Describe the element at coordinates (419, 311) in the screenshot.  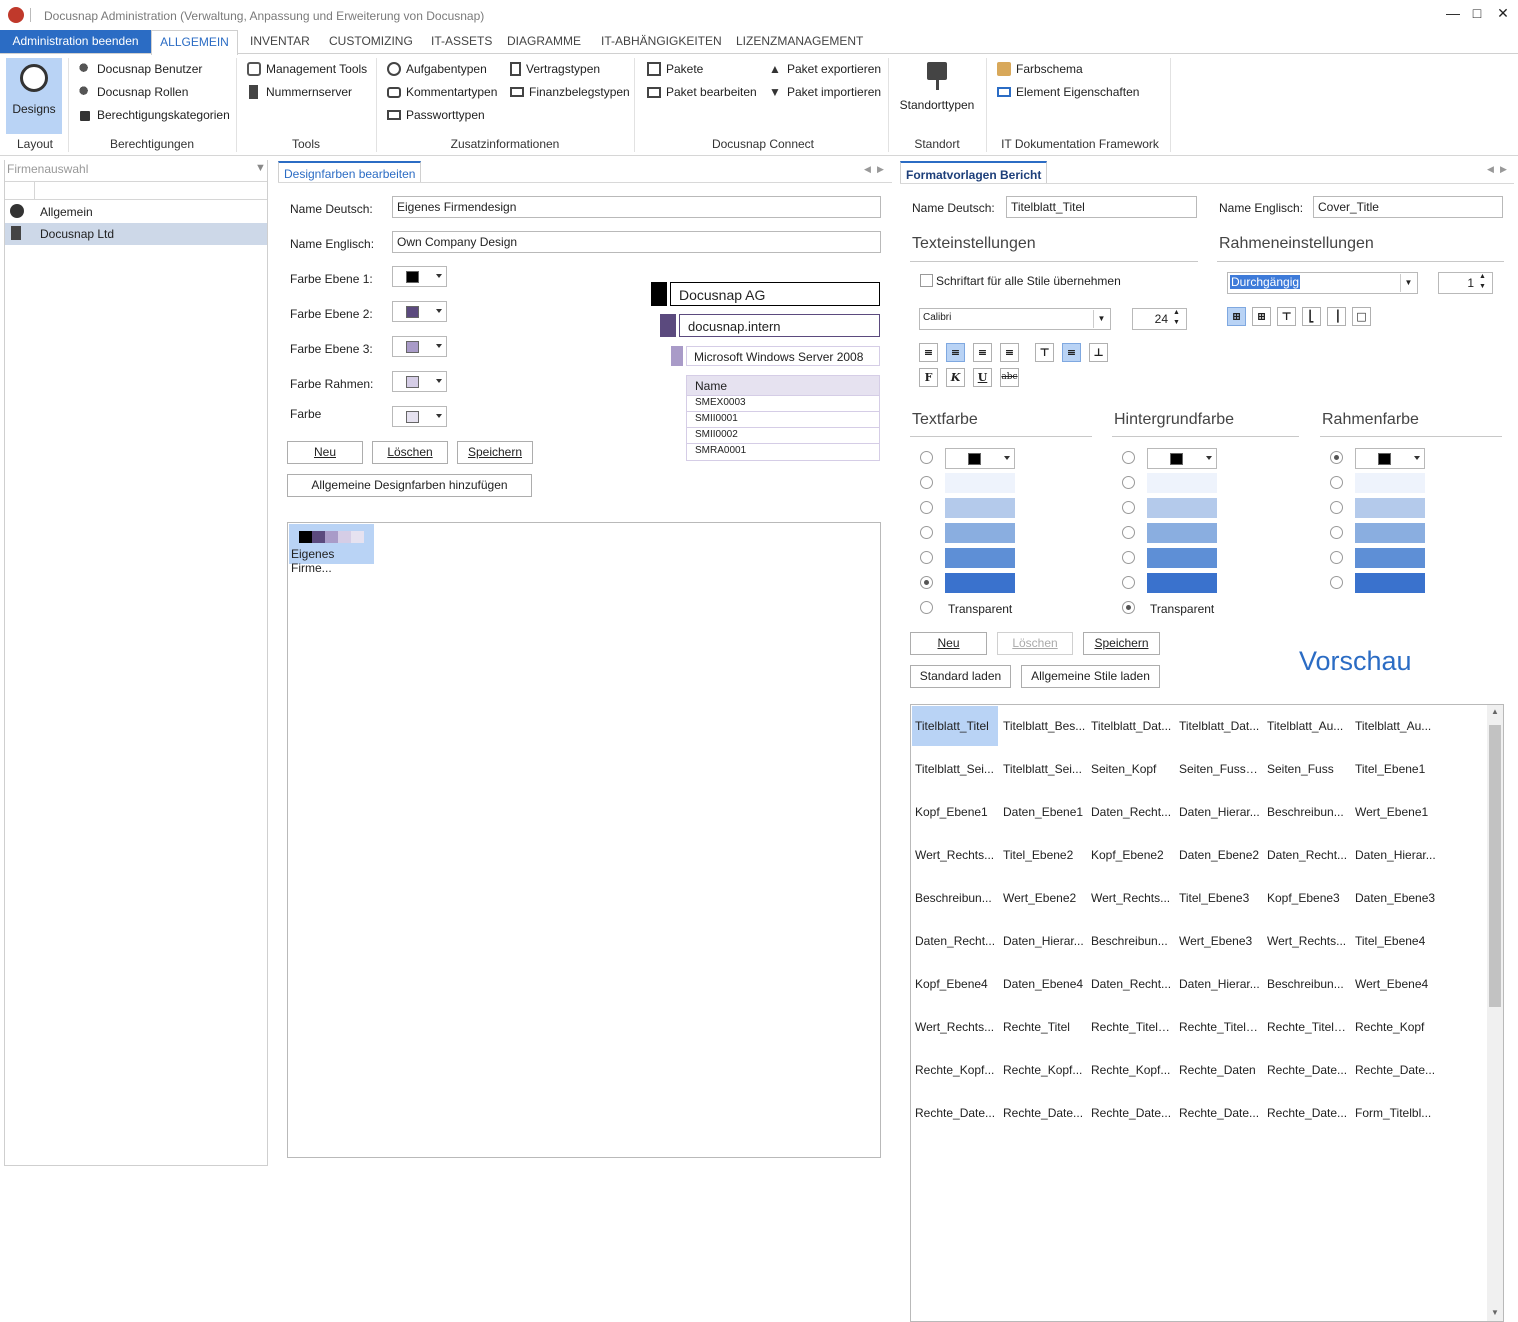
I see `farbe-ebene2-picker` at that location.